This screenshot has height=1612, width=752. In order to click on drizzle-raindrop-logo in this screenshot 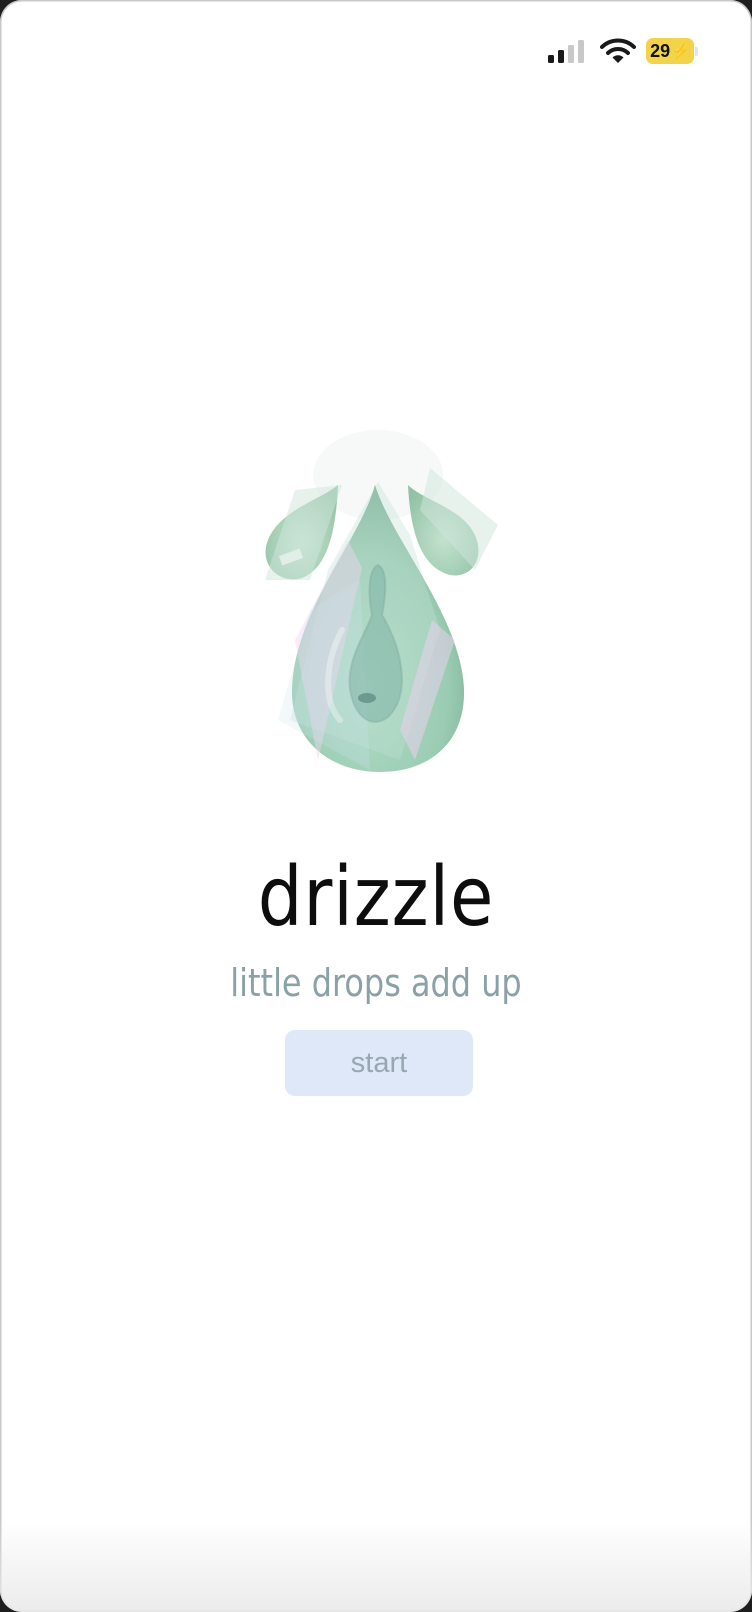, I will do `click(381, 601)`.